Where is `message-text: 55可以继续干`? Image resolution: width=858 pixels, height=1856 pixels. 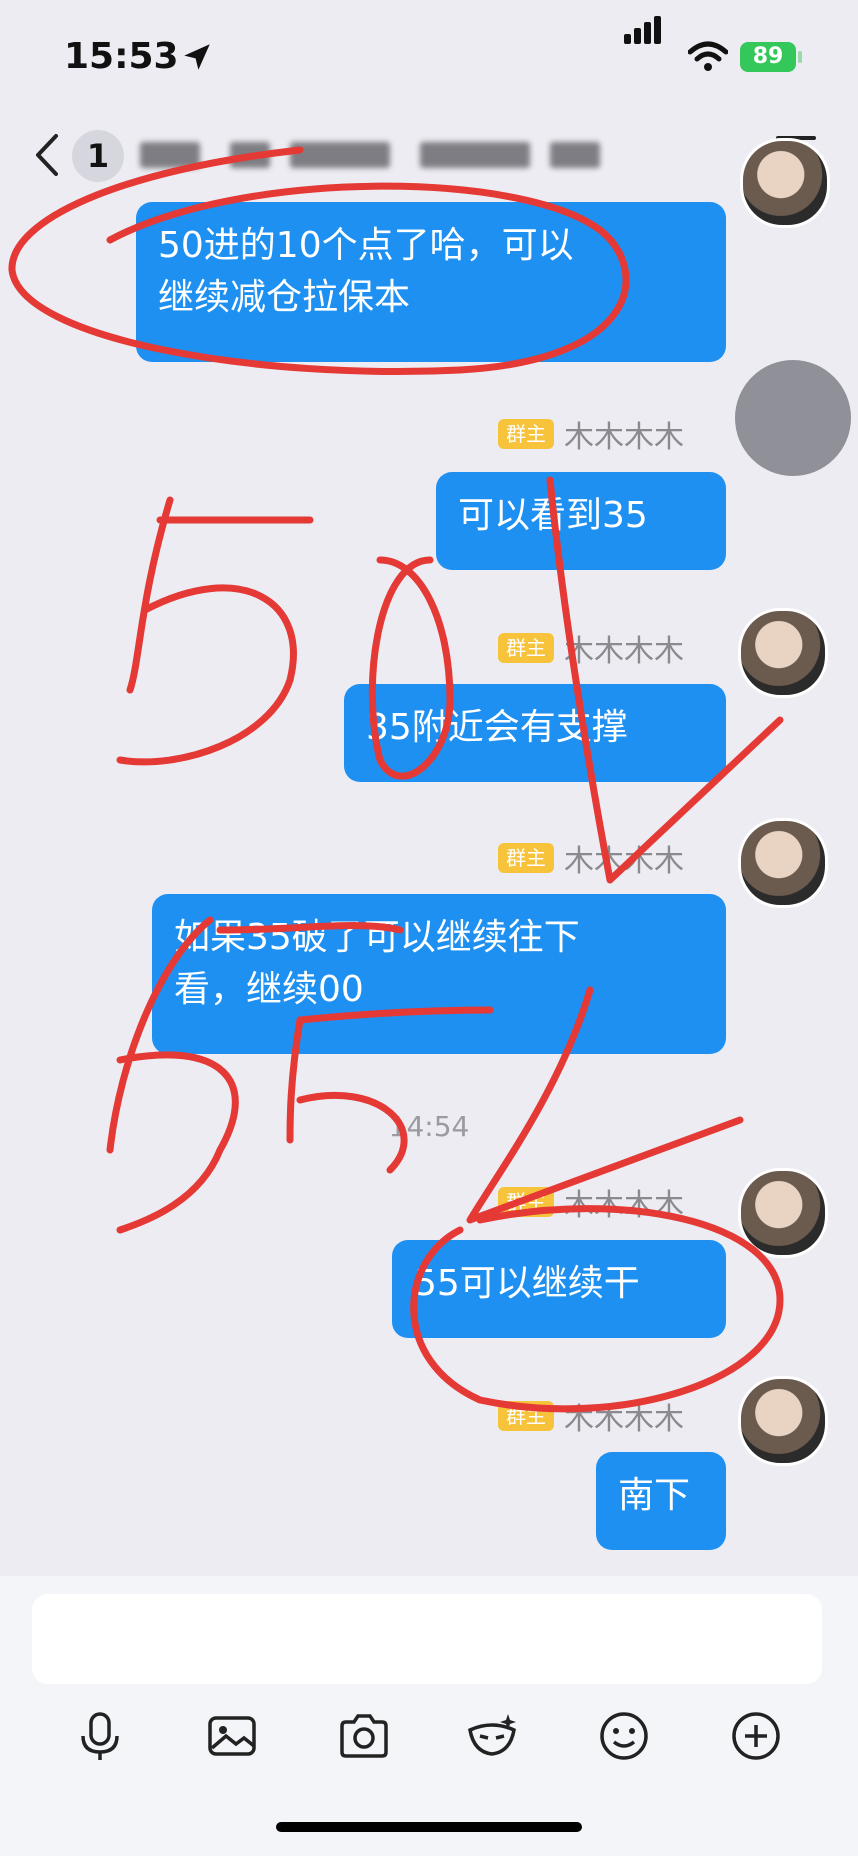 message-text: 55可以继续干 is located at coordinates (527, 1283).